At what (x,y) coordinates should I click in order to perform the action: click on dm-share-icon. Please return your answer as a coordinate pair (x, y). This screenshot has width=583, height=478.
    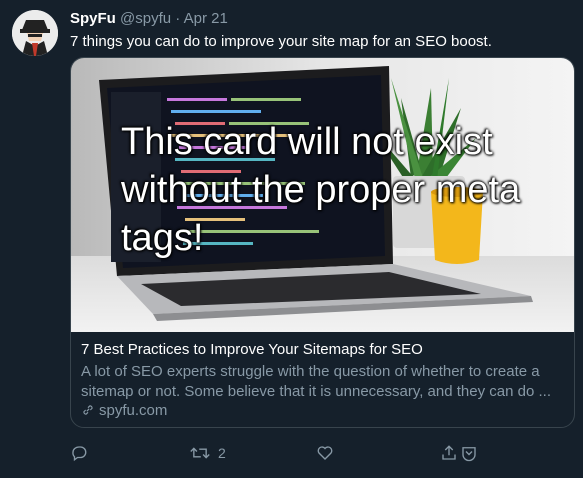
    Looking at the image, I should click on (469, 454).